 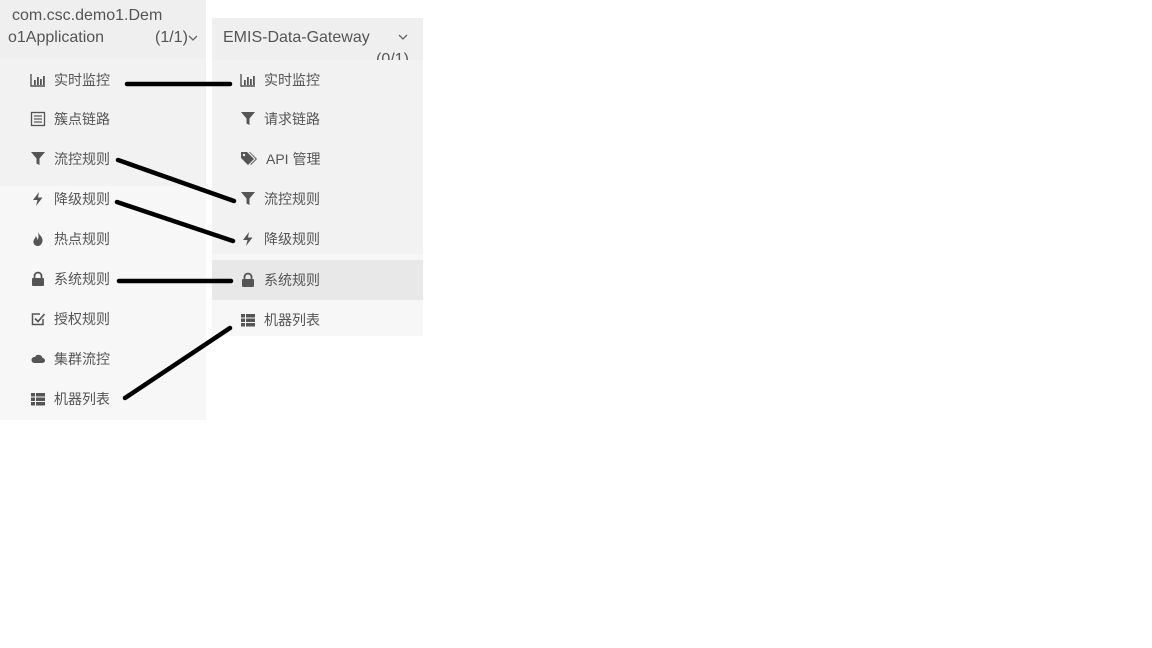 I want to click on app-header-left: com.csc.demo1.Dem o1Application (1/1), so click(x=103, y=29).